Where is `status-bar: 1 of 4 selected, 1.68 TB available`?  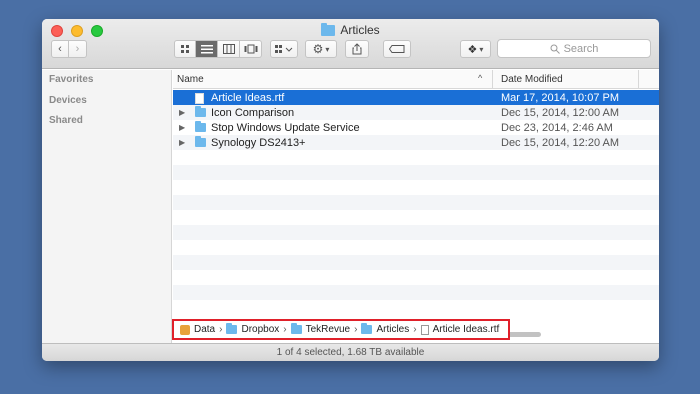
status-bar: 1 of 4 selected, 1.68 TB available is located at coordinates (350, 352).